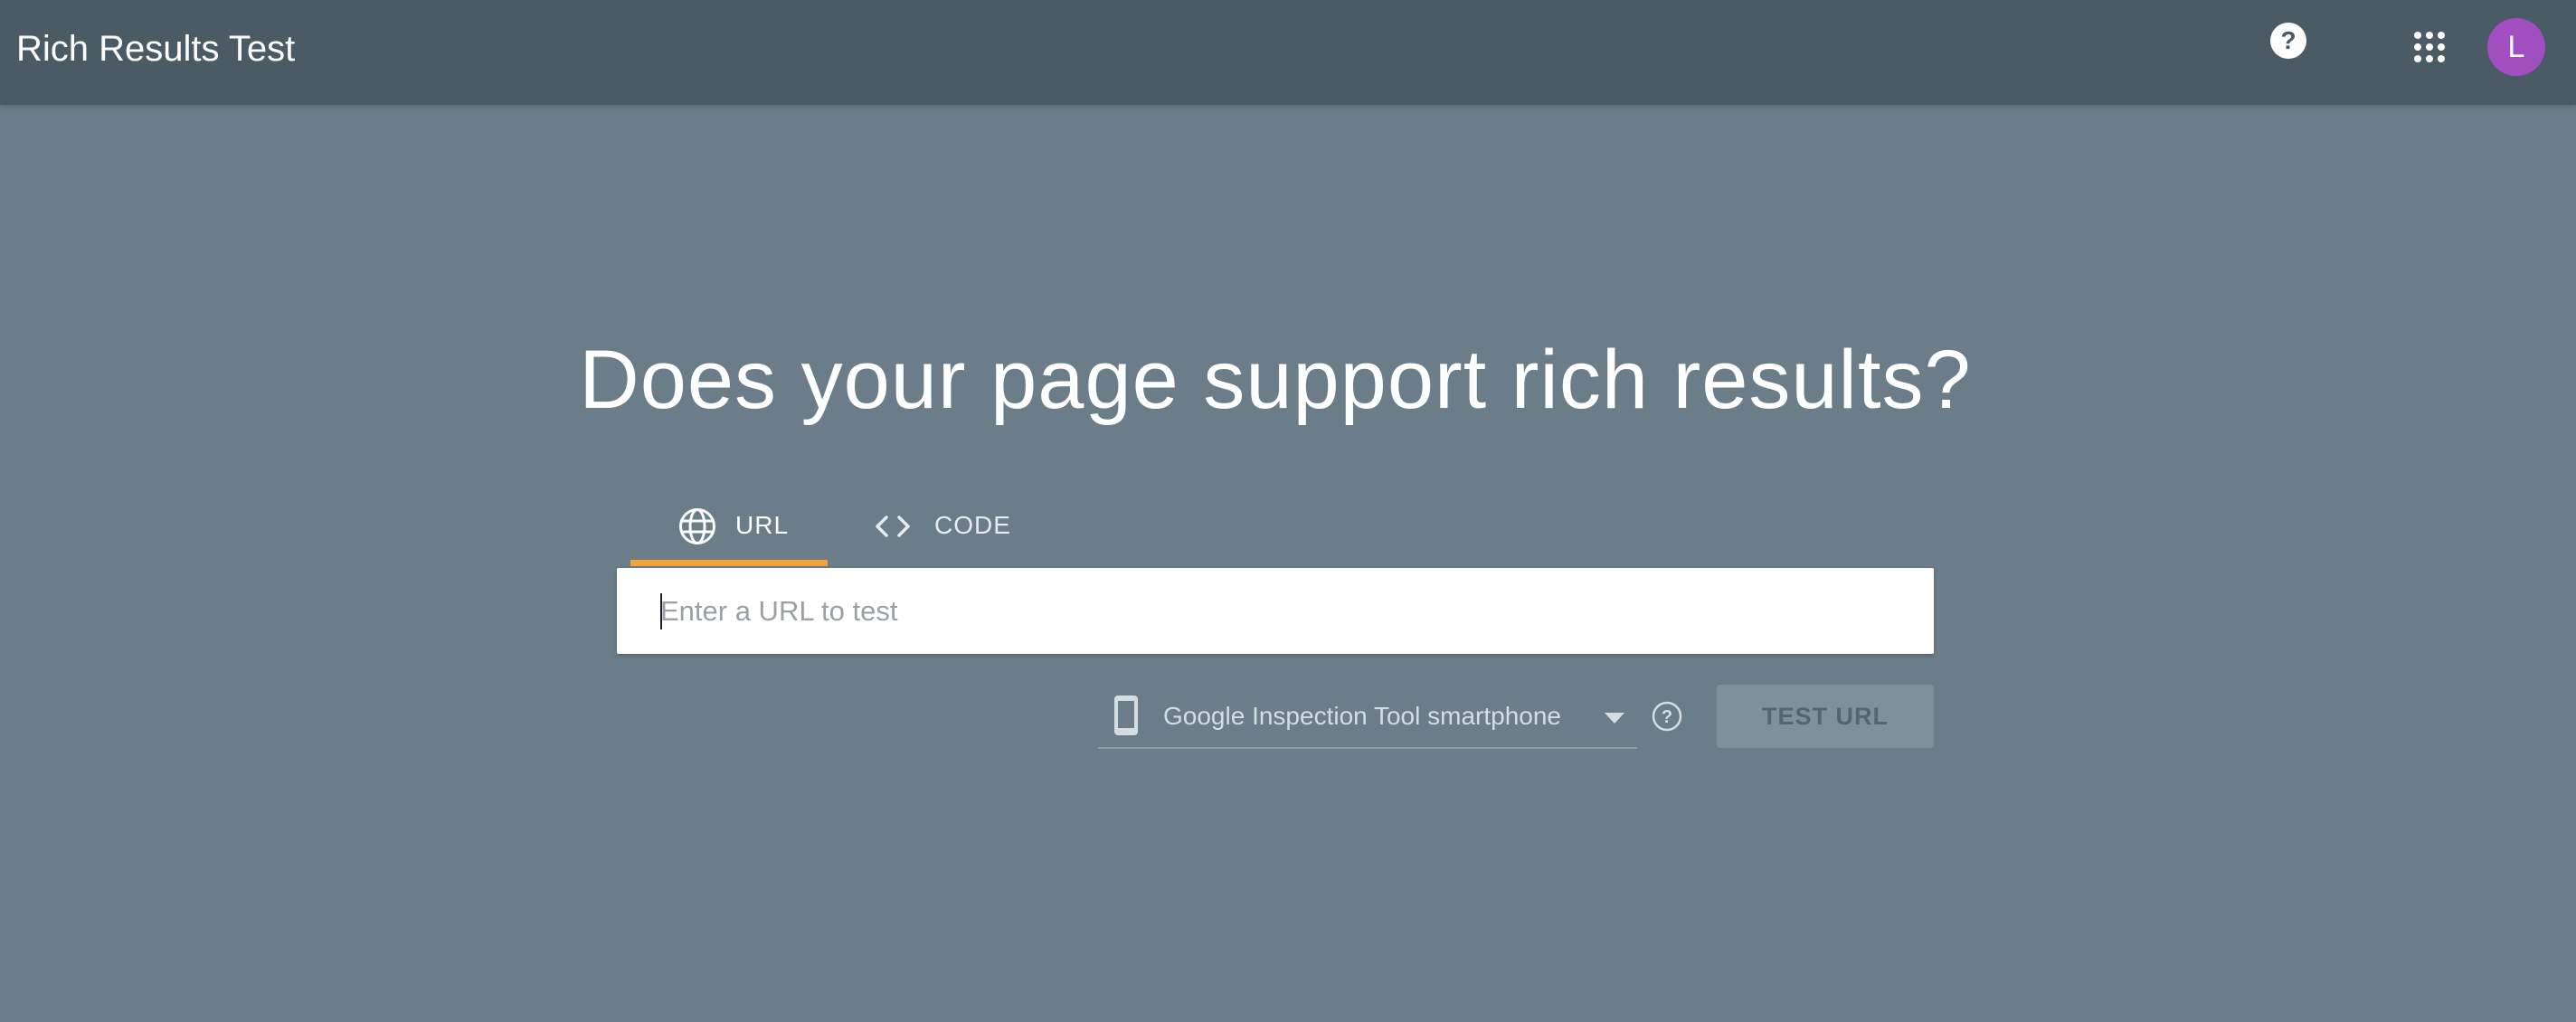 The width and height of the screenshot is (2576, 1022). Describe the element at coordinates (729, 531) in the screenshot. I see `tab-url: URL` at that location.